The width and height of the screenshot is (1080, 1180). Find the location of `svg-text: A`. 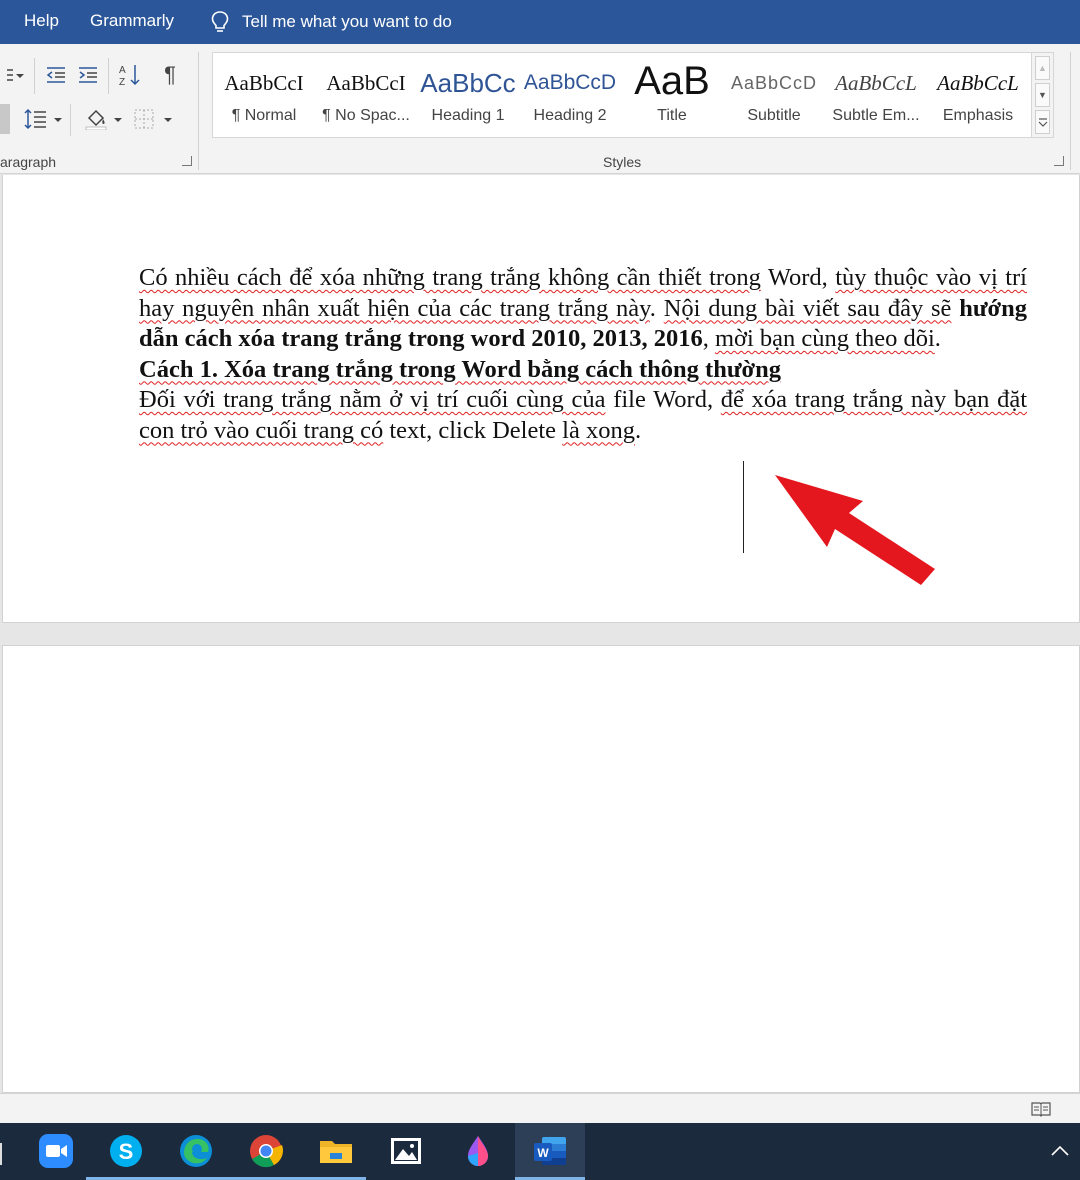

svg-text: A is located at coordinates (122, 70).